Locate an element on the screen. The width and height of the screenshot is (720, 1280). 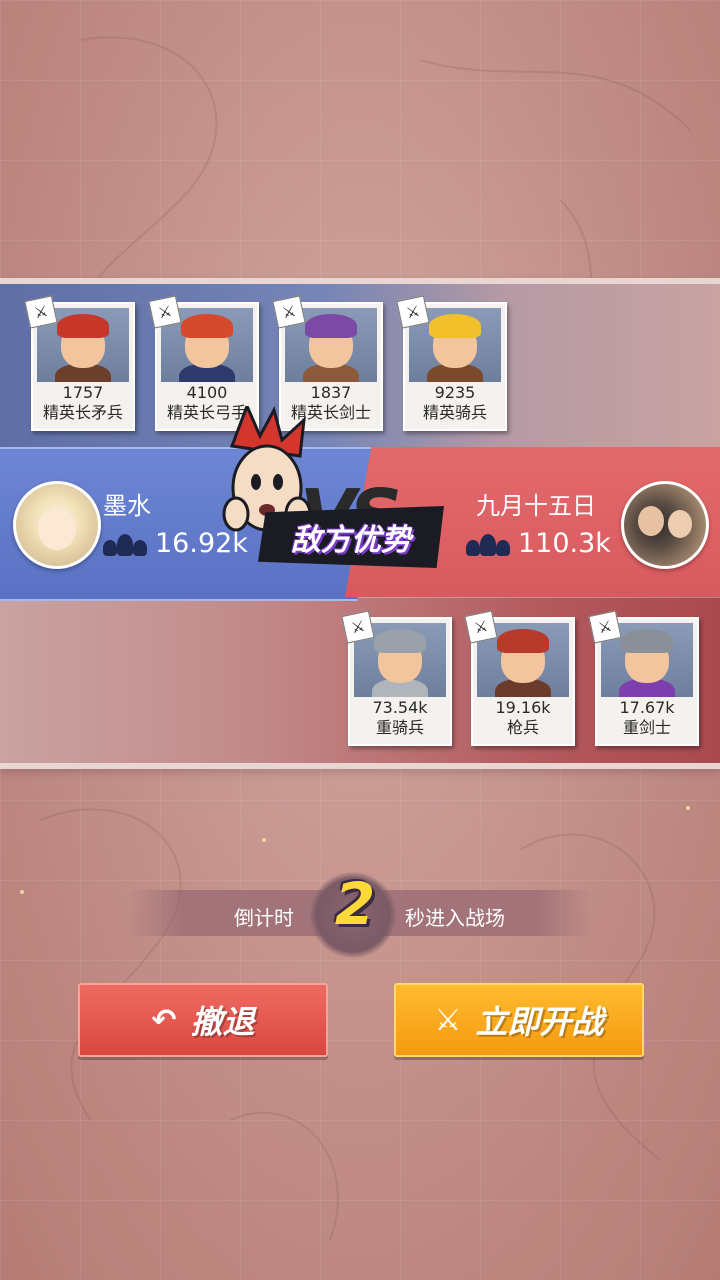
unit-card: ⚔ 9235 精英骑兵 is located at coordinates (451, 363).